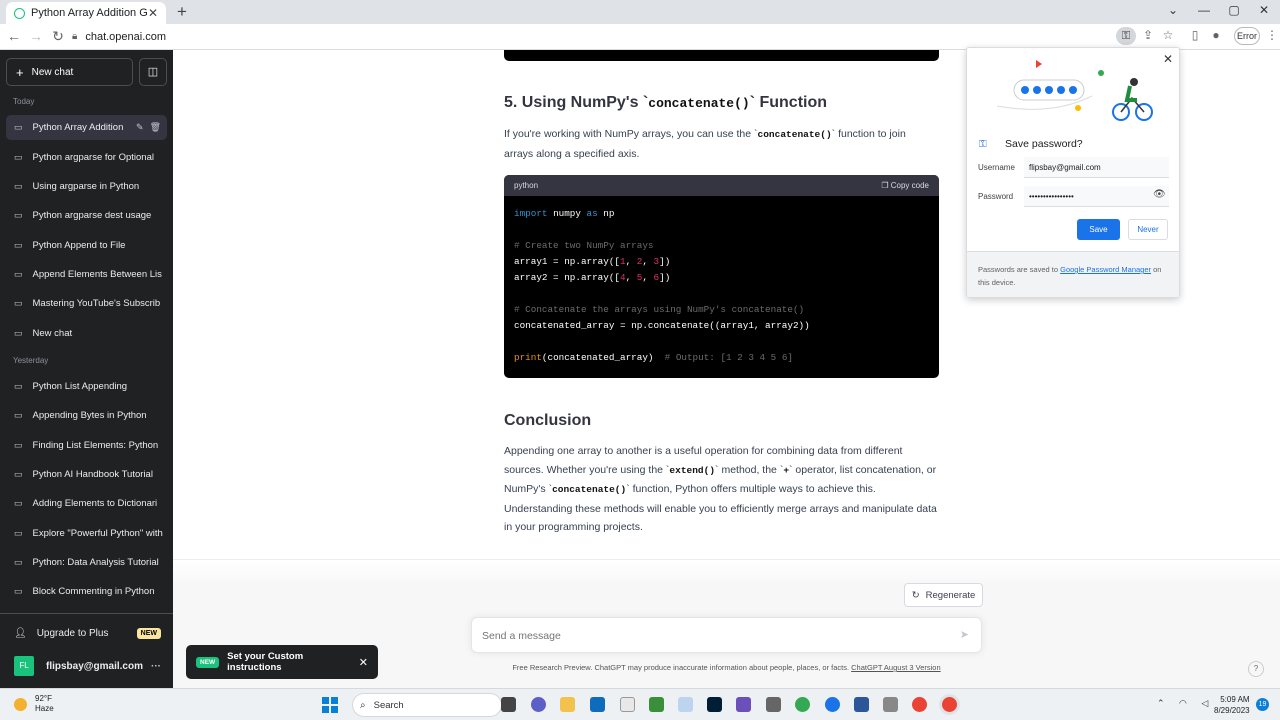 The image size is (1280, 720). I want to click on chat-item: ▭ Python Append to File, so click(86, 245).